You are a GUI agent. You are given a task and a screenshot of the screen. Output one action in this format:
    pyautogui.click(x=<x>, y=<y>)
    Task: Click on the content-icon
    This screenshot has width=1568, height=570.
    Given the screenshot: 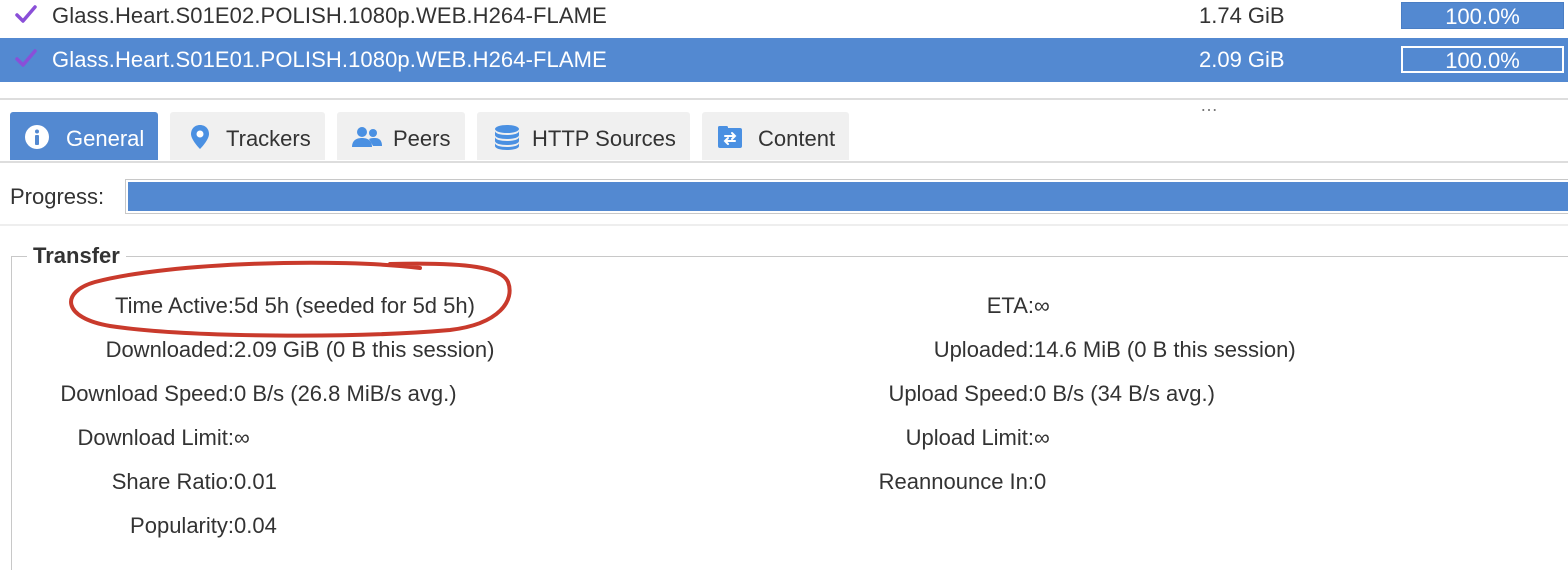 What is the action you would take?
    pyautogui.click(x=730, y=137)
    